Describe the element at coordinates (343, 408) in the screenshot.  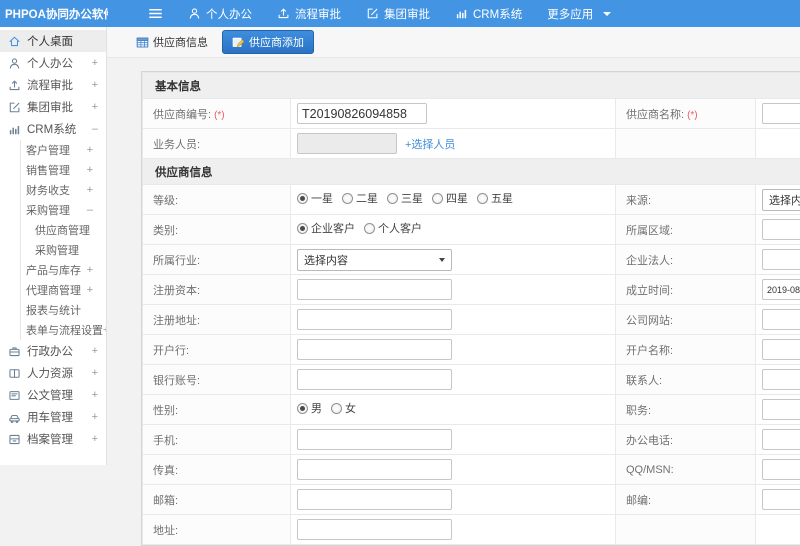
I see `radio-option: 女` at that location.